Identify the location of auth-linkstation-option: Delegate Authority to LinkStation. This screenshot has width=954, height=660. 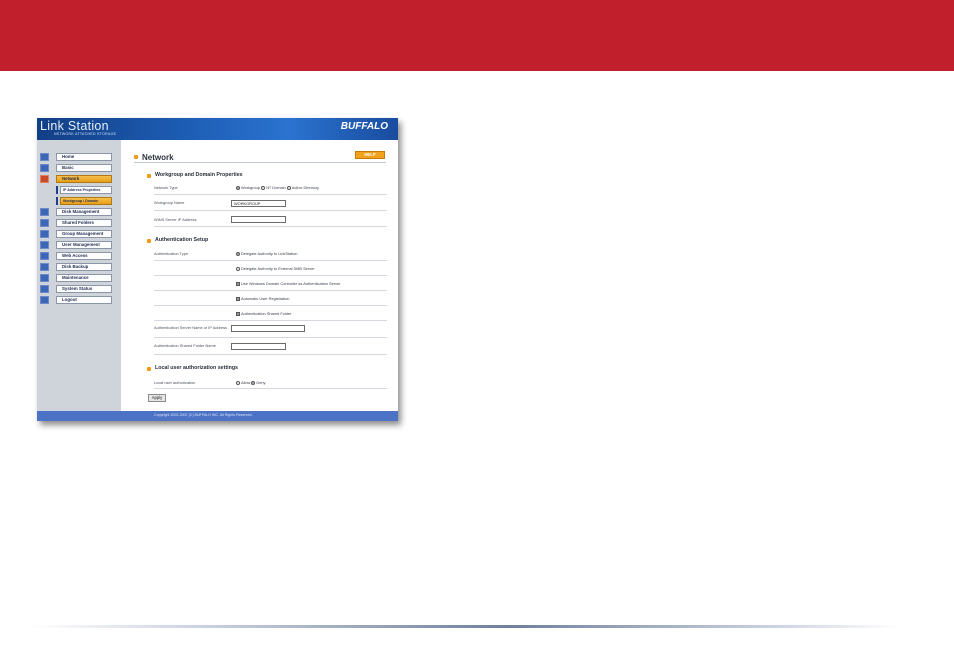
(266, 253).